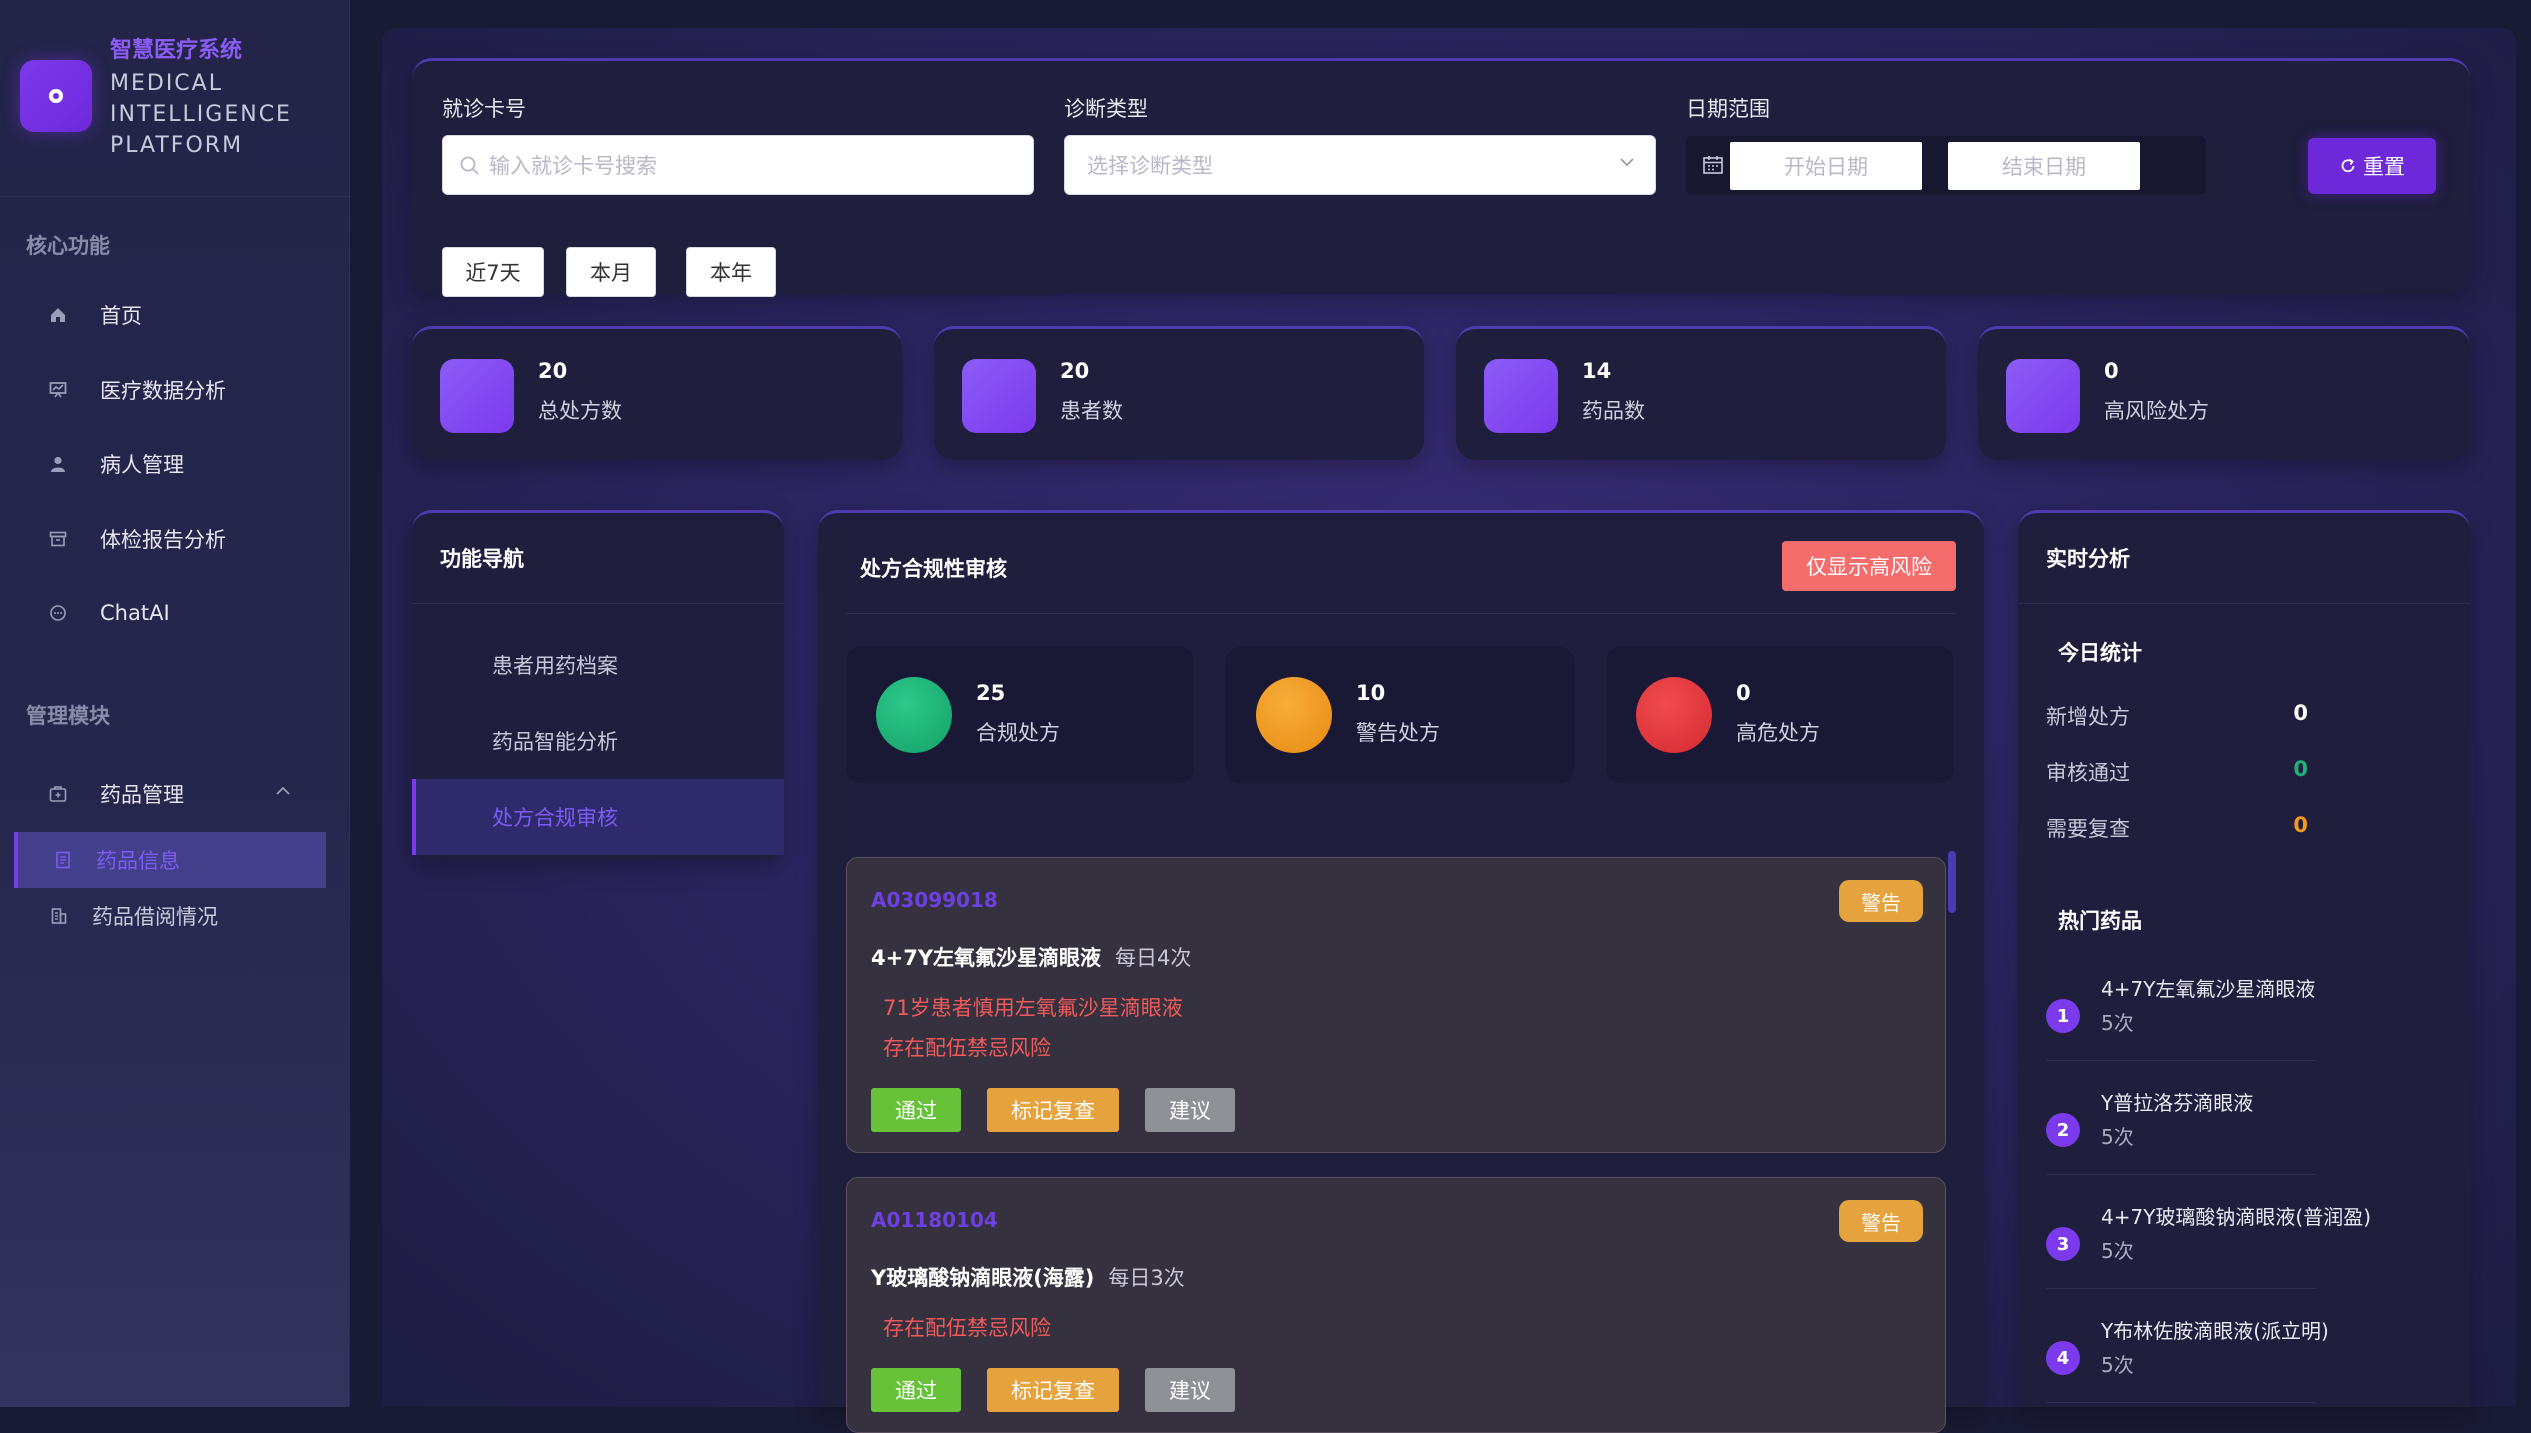  What do you see at coordinates (1020, 715) in the screenshot?
I see `summary-compliant: 25 合规处方` at bounding box center [1020, 715].